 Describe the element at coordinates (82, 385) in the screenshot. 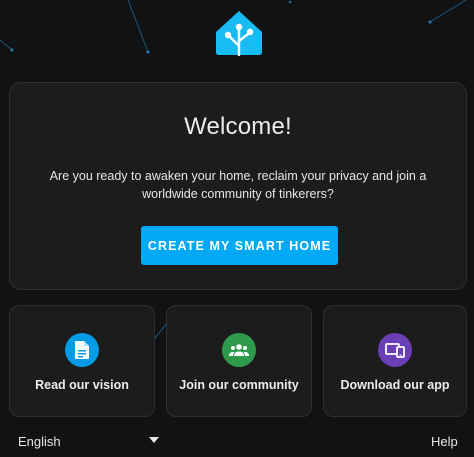

I see `read-vision-label: Read our vision` at that location.